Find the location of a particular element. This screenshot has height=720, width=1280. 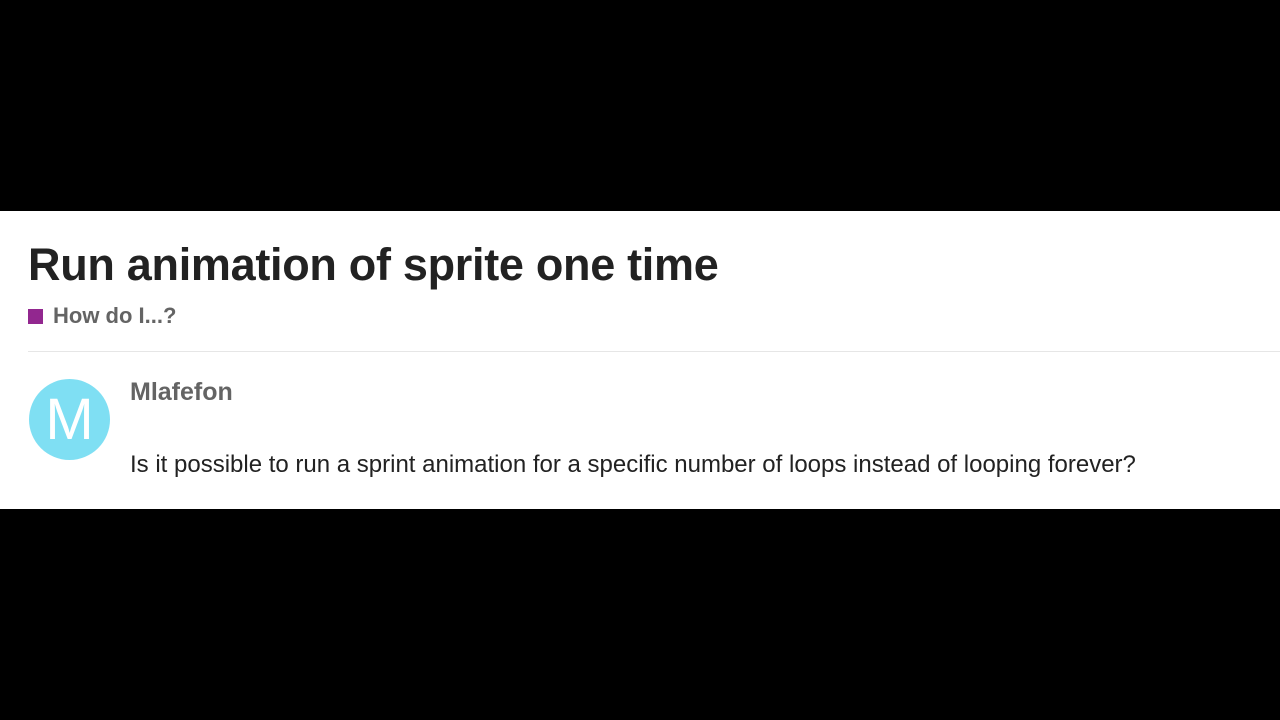

topic-title: Run animation of sprite one time is located at coordinates (373, 265).